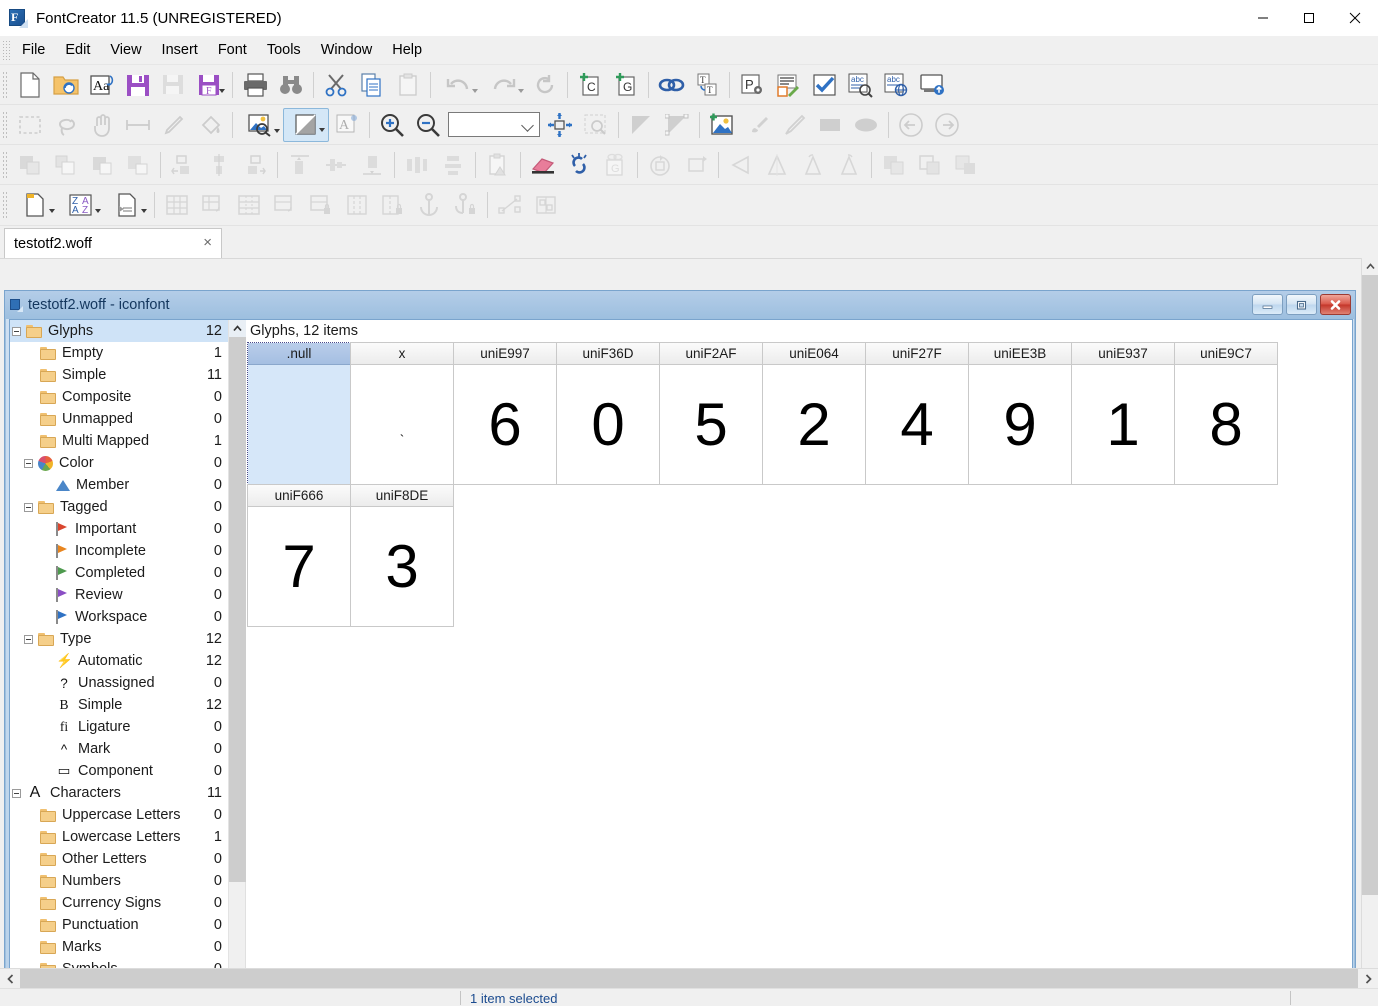  What do you see at coordinates (180, 50) in the screenshot?
I see `menu-insert: Insert` at bounding box center [180, 50].